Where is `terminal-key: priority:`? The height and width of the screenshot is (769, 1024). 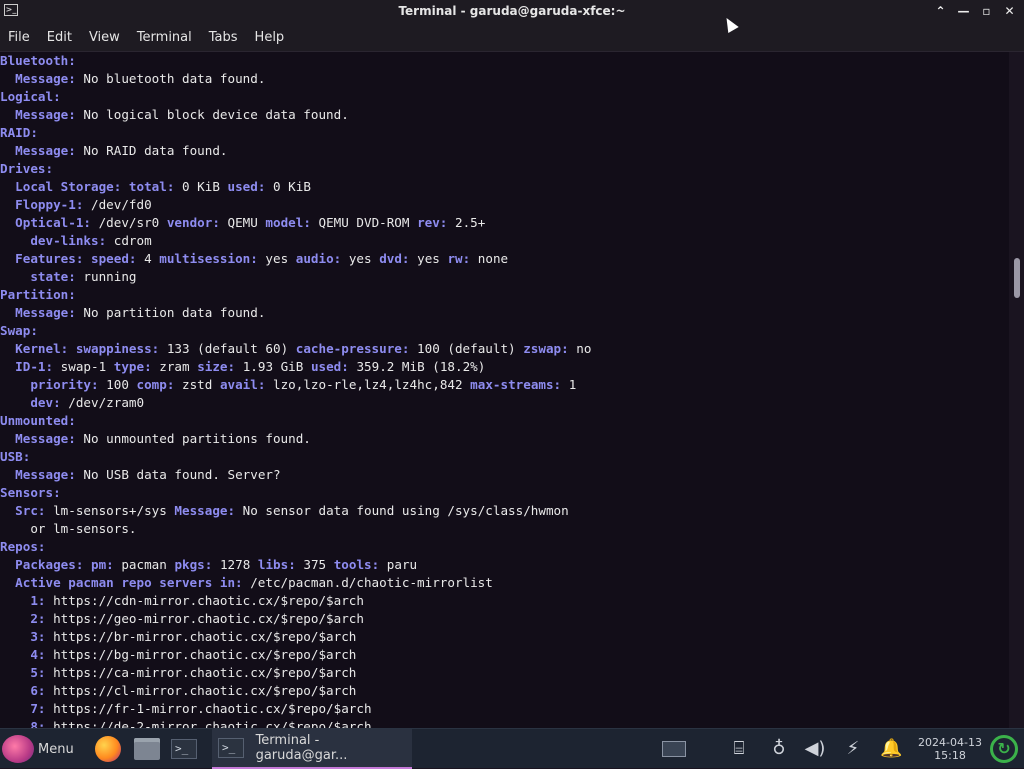
terminal-key: priority: is located at coordinates (64, 384).